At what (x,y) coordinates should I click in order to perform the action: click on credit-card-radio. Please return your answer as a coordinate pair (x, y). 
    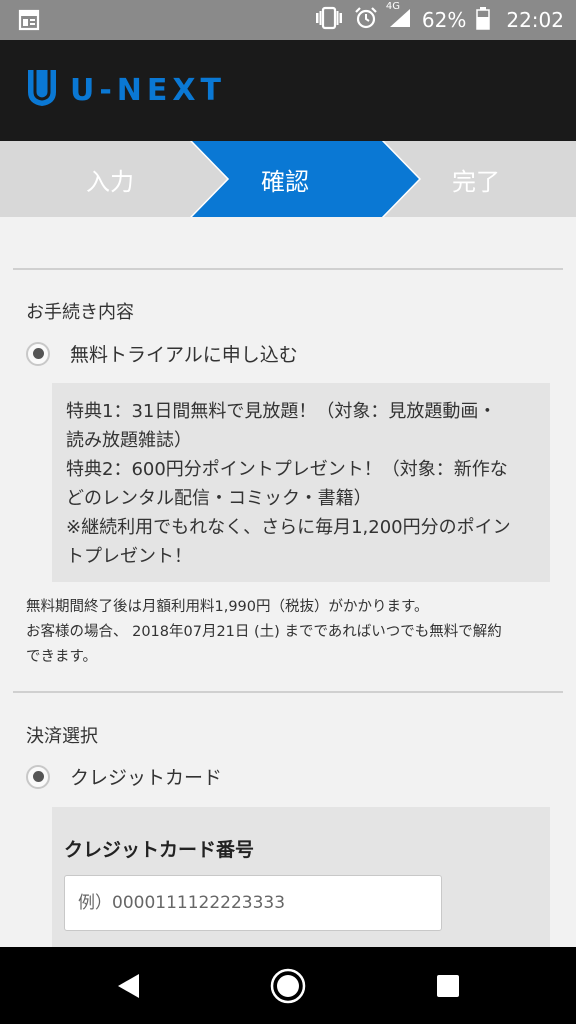
    Looking at the image, I should click on (38, 776).